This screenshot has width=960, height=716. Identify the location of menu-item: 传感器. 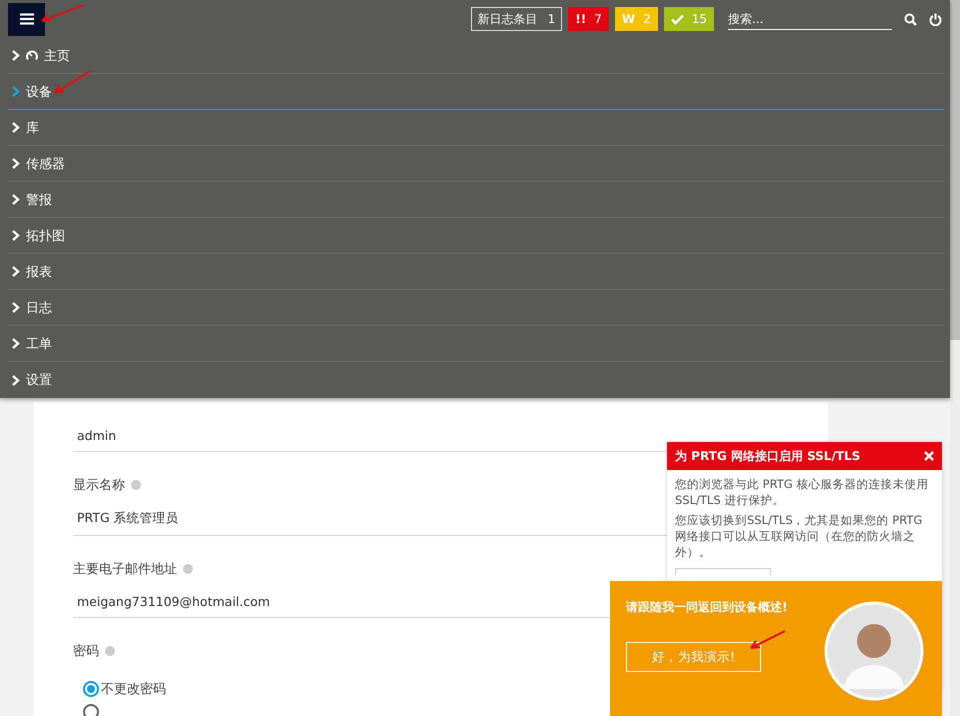
(476, 164).